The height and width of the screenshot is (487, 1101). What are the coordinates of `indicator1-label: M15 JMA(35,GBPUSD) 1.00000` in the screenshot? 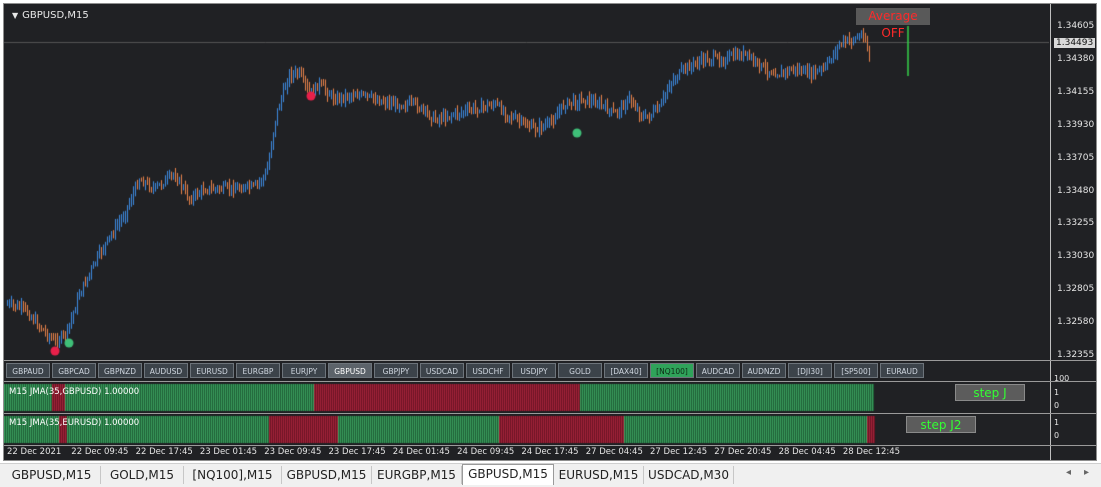 It's located at (74, 392).